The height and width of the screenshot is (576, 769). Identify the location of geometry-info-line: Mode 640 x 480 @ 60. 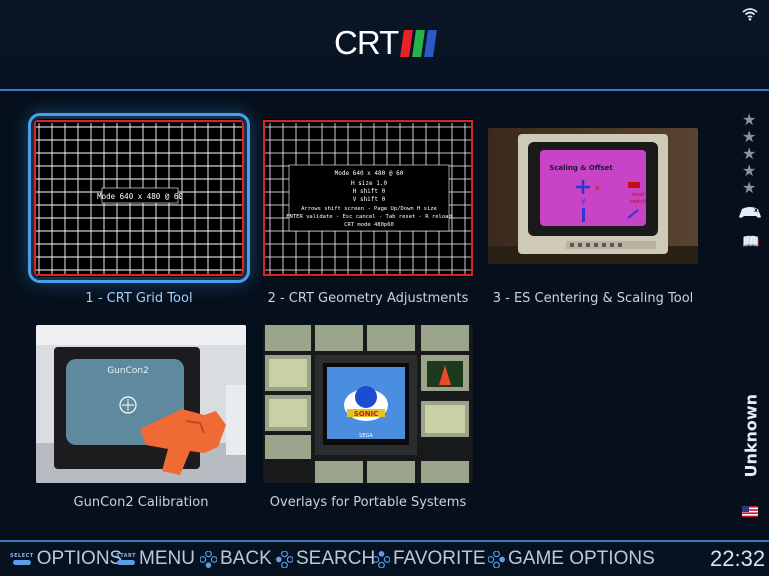
(369, 173).